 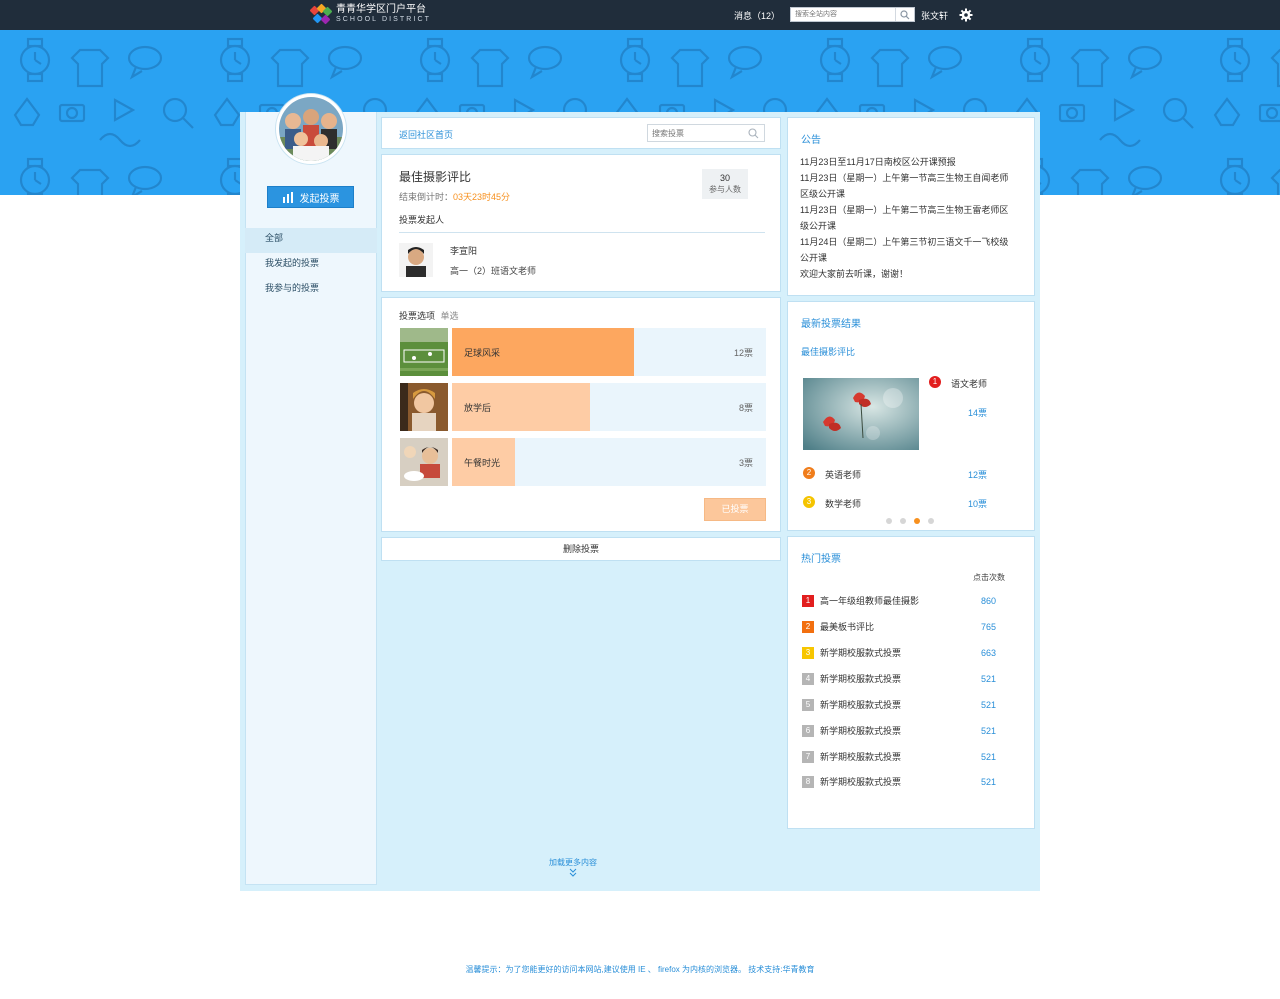 What do you see at coordinates (735, 509) in the screenshot?
I see `voted-button: 已投票` at bounding box center [735, 509].